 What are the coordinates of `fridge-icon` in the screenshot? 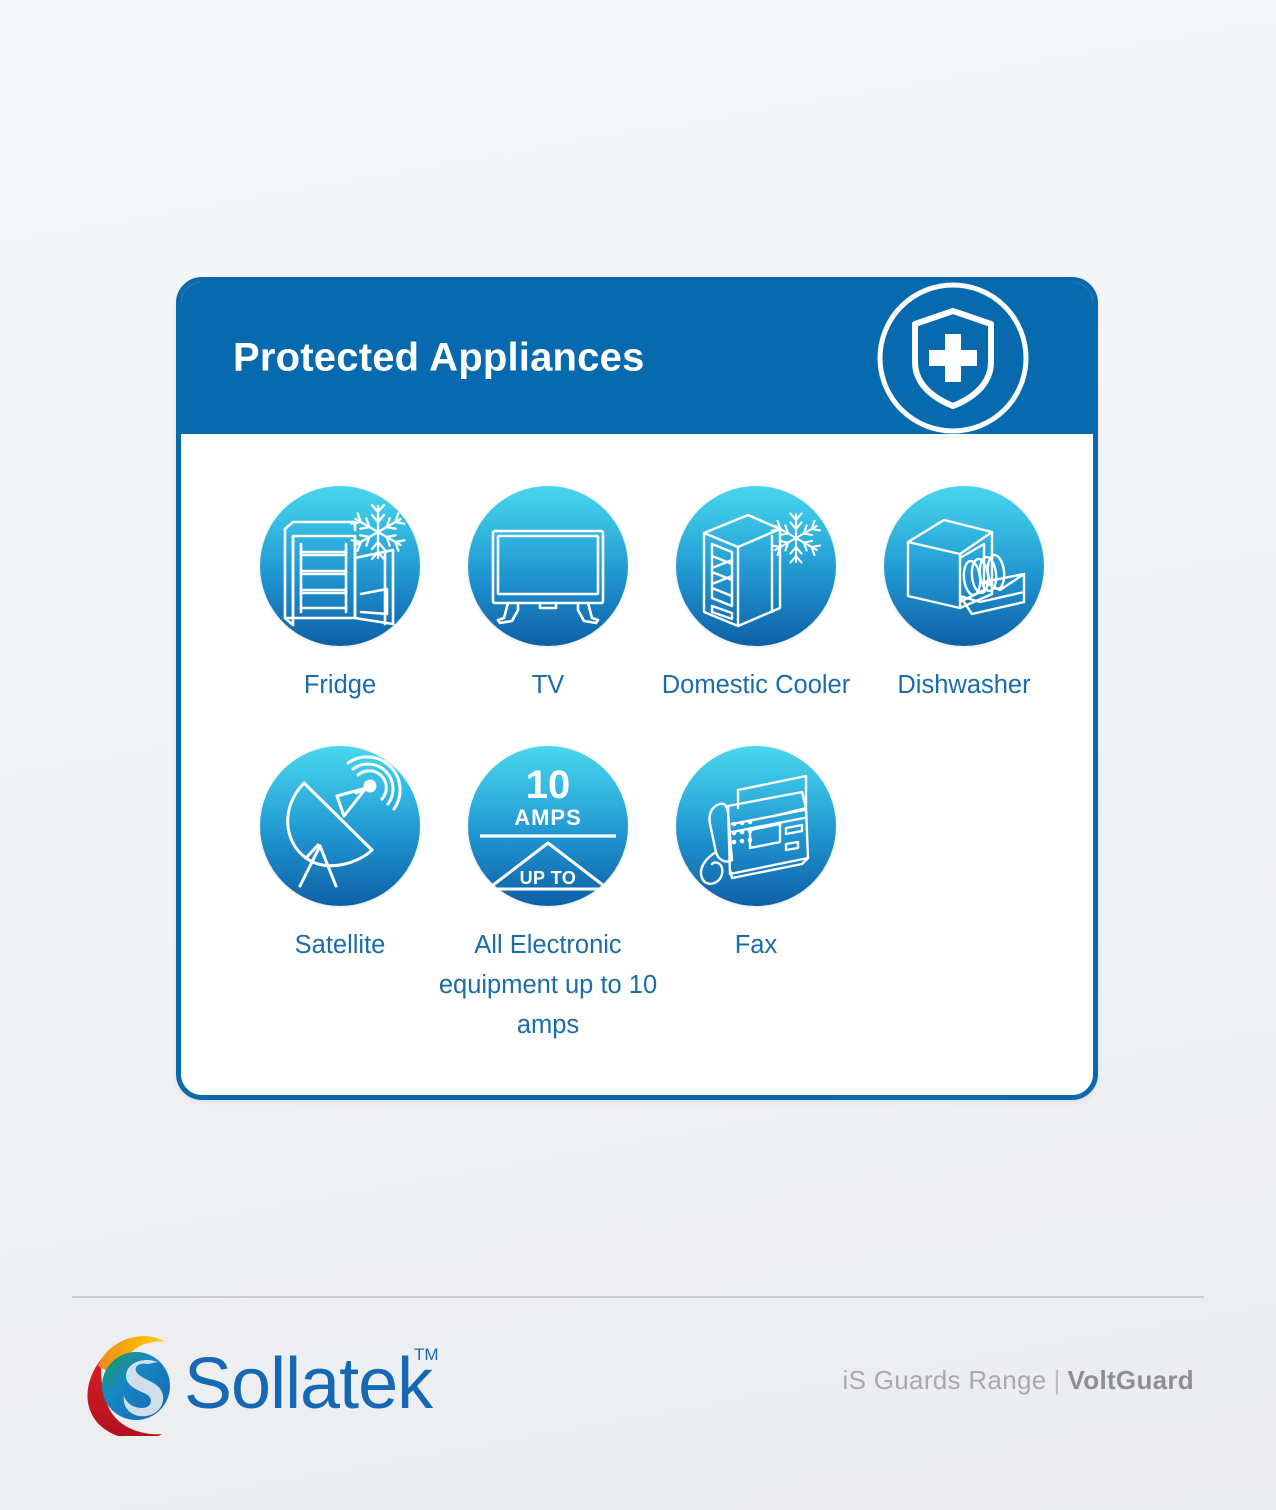 It's located at (340, 566).